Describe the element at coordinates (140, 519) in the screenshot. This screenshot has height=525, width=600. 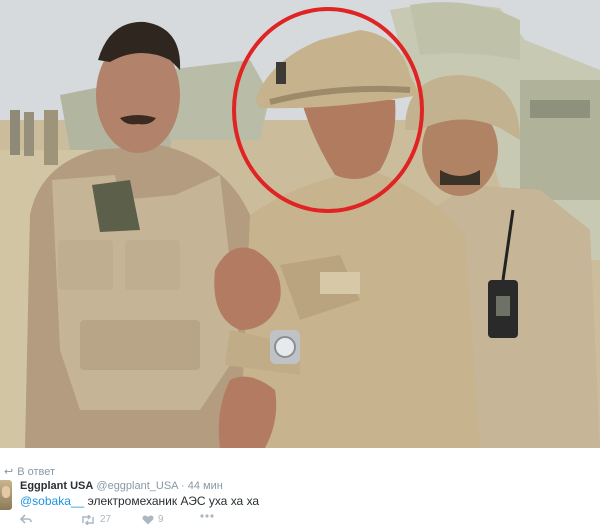
I see `tweet-actions: 27 9` at that location.